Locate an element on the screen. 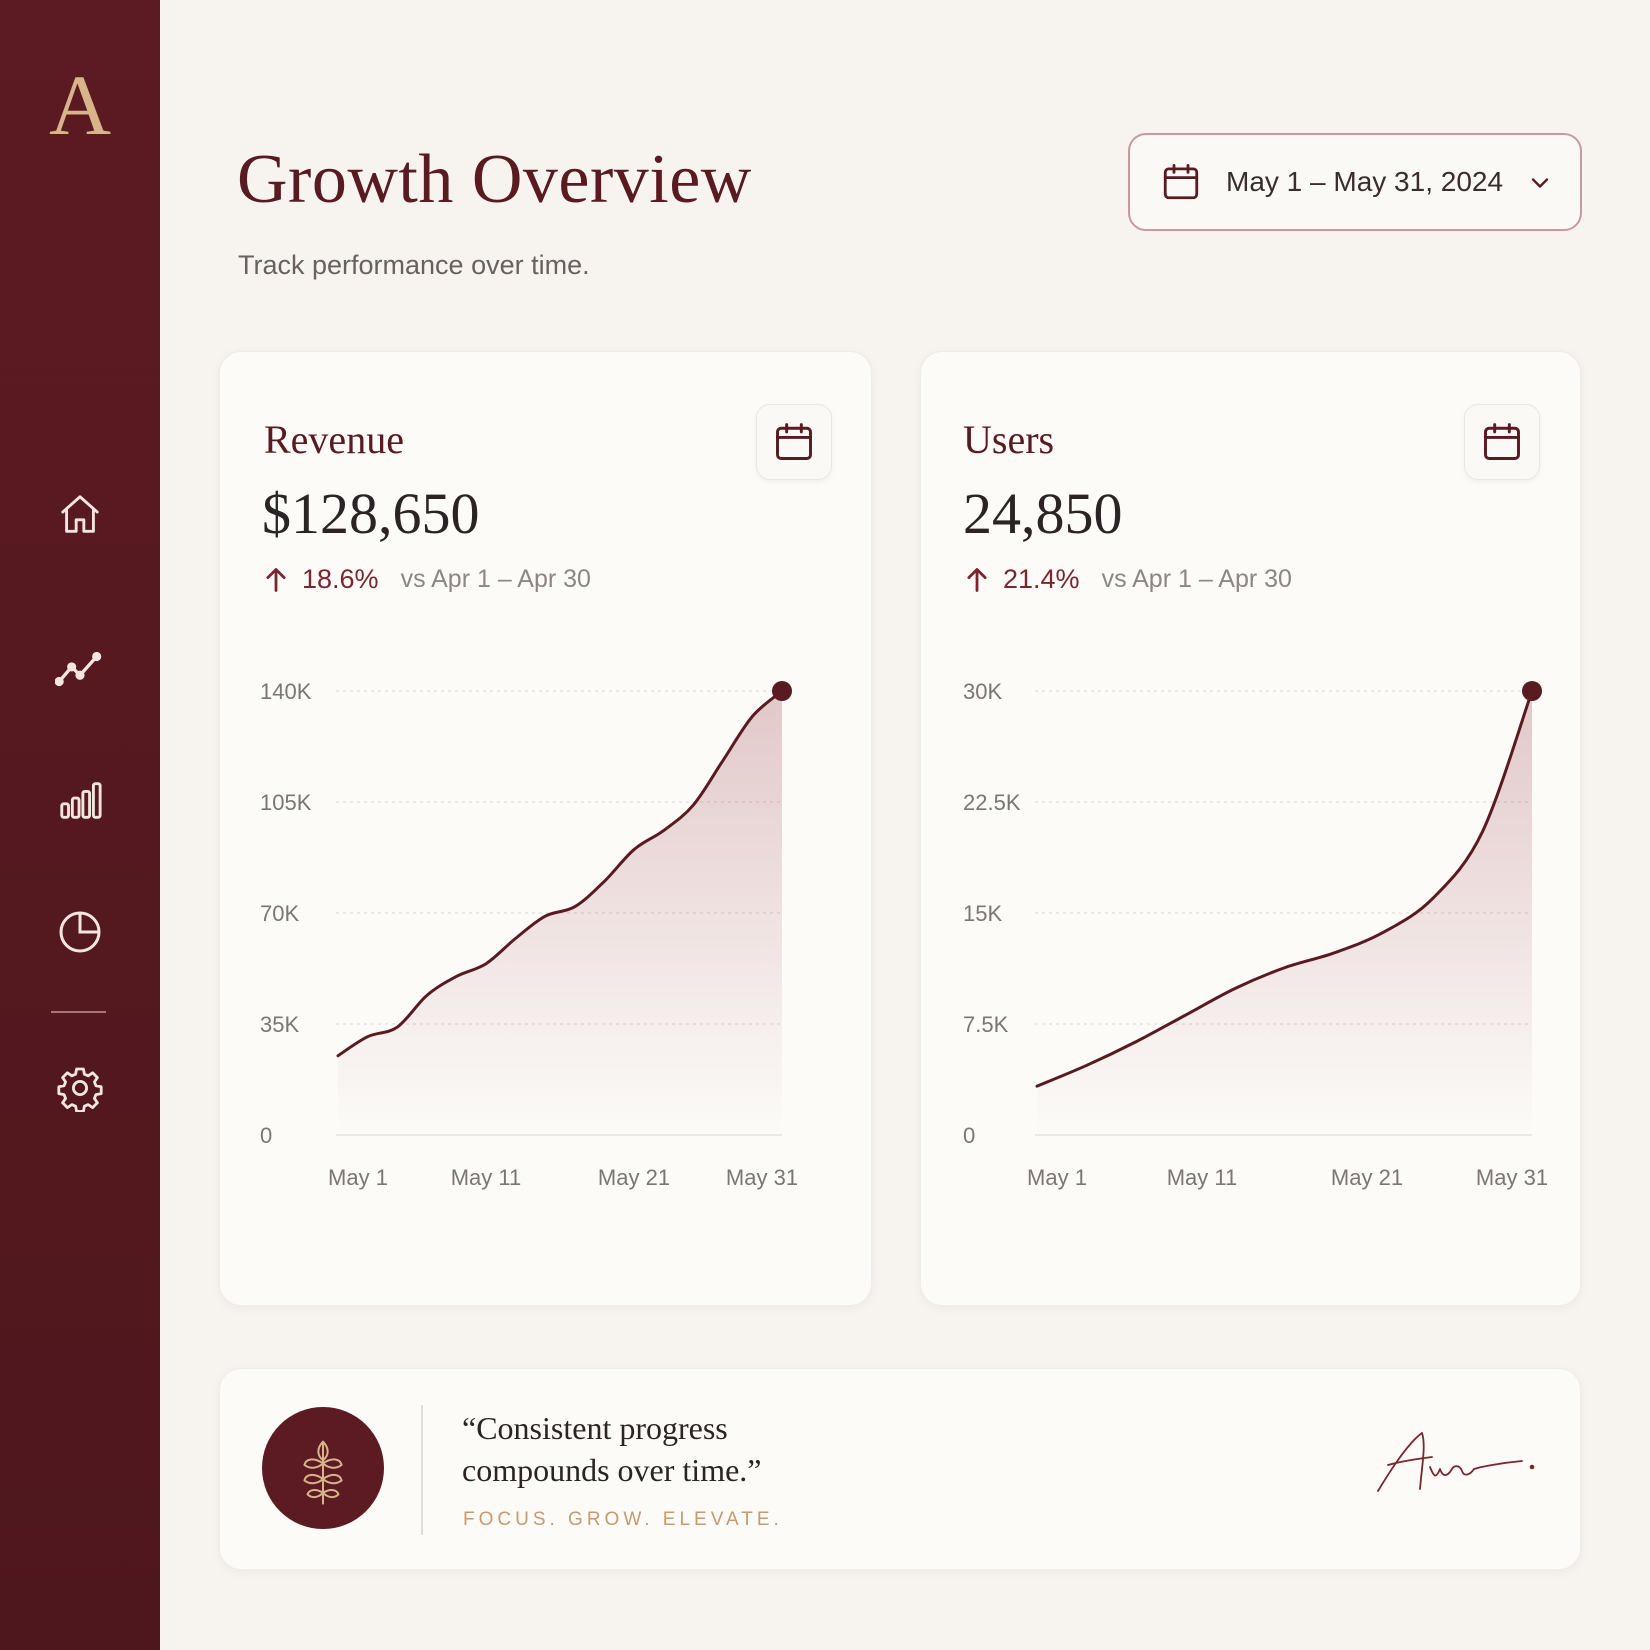 This screenshot has height=1650, width=1650. users-x-tick-label: May 11 is located at coordinates (1202, 1177).